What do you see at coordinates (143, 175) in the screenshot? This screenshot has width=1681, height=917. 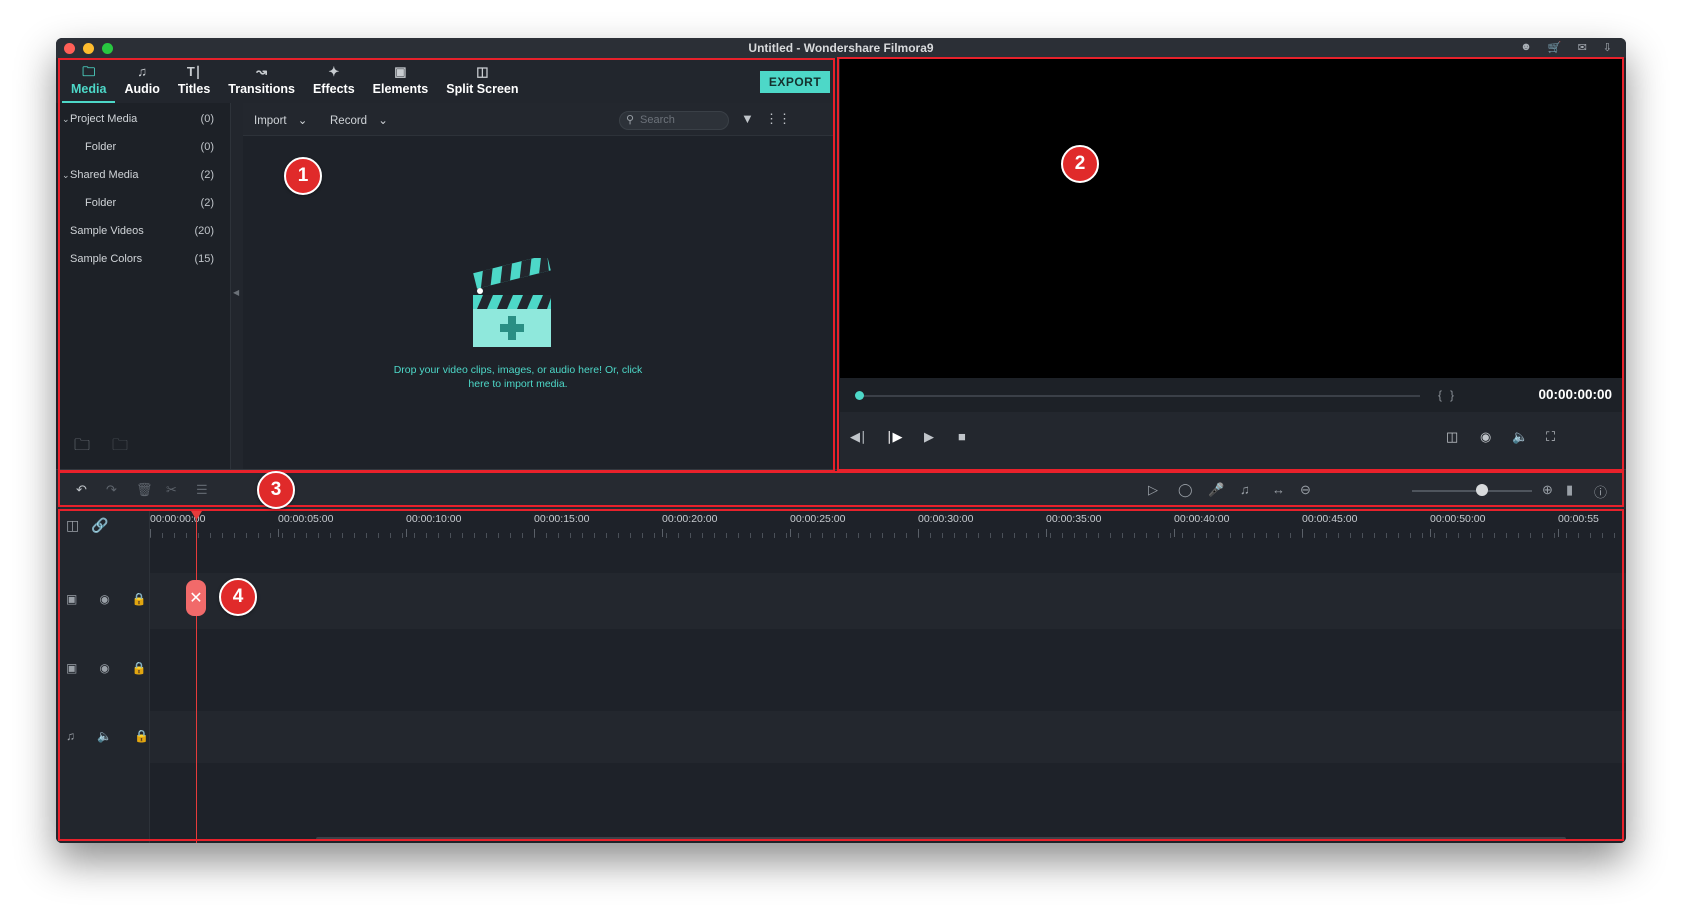 I see `sidebar-item-shared-media: ⌄ Shared Media (2)` at bounding box center [143, 175].